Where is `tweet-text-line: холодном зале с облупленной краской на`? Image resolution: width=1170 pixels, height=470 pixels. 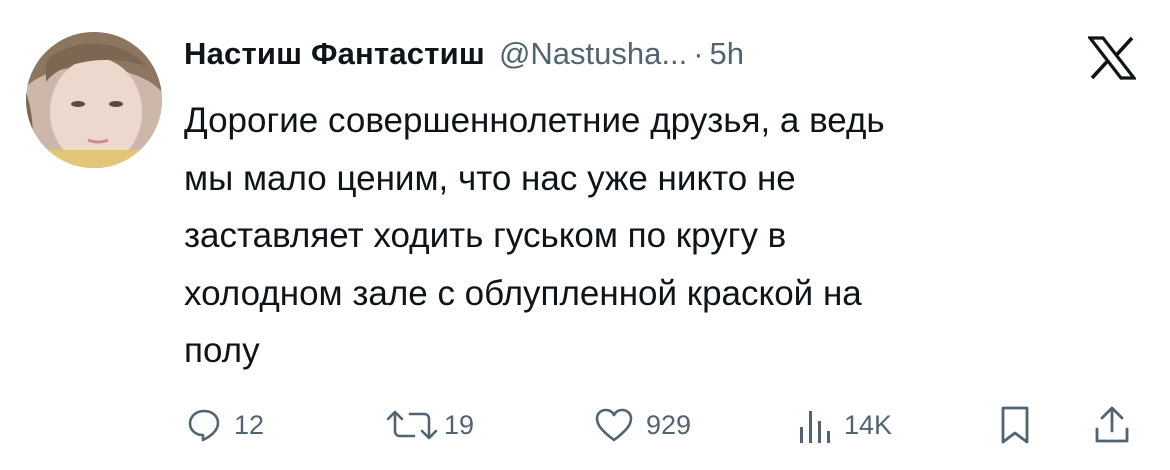 tweet-text-line: холодном зале с облупленной краской на is located at coordinates (523, 293).